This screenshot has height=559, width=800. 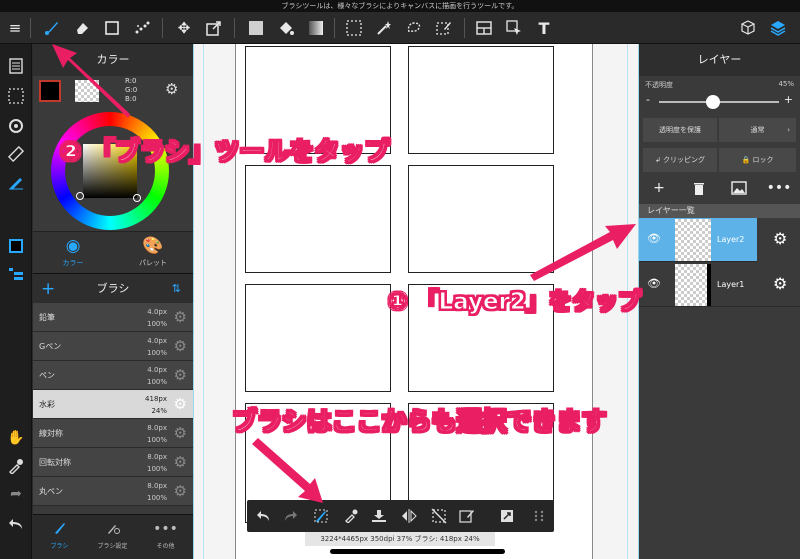 I want to click on menu-icon: ≡, so click(x=15, y=28).